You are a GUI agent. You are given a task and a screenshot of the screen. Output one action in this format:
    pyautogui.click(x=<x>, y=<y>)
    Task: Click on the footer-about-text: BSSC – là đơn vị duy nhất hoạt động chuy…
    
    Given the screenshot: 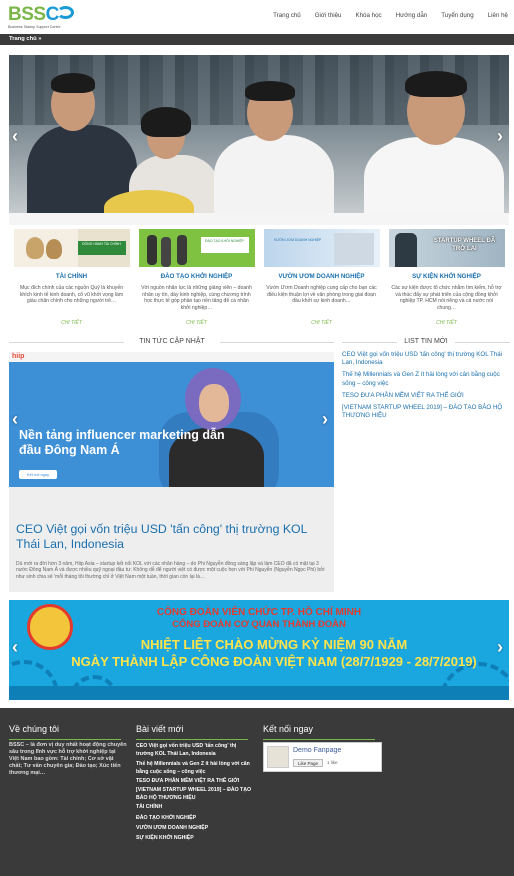 What is the action you would take?
    pyautogui.click(x=68, y=759)
    